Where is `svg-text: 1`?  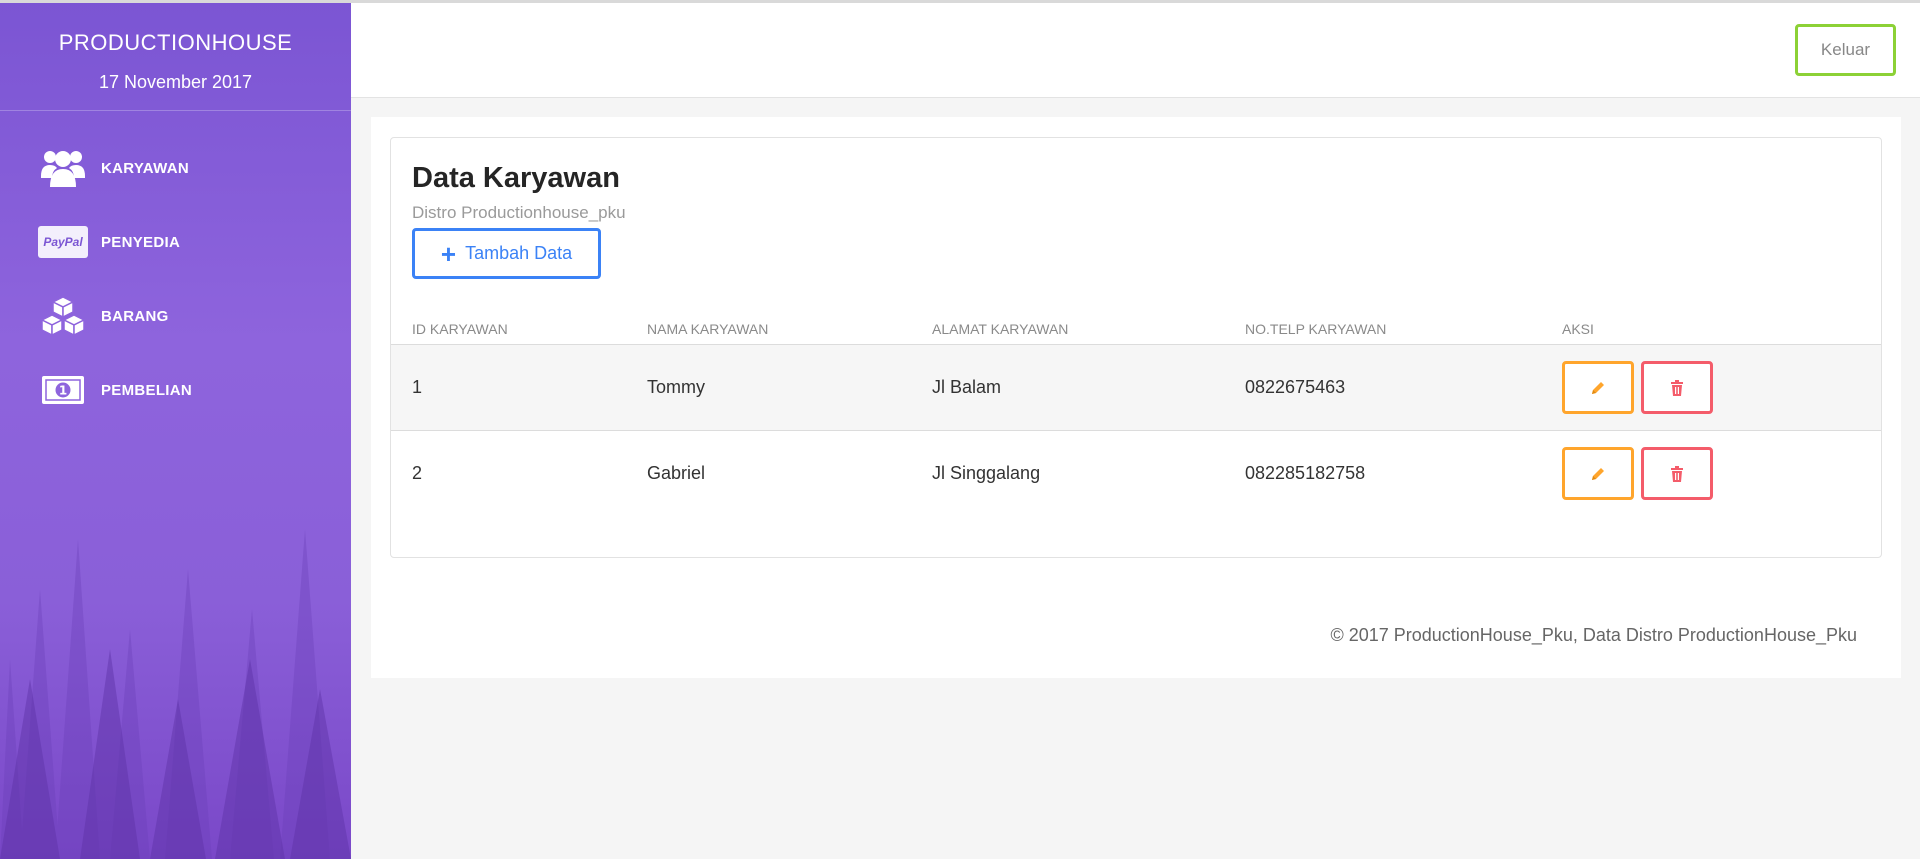 svg-text: 1 is located at coordinates (63, 391).